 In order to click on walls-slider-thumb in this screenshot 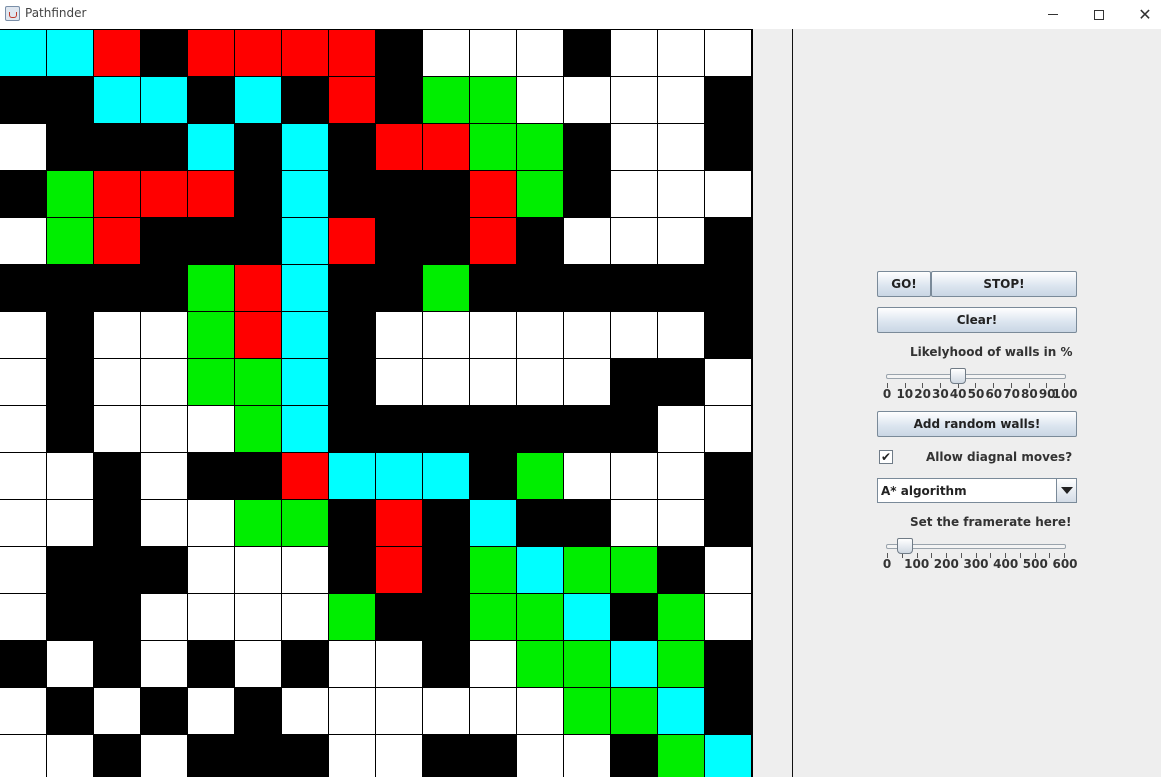, I will do `click(958, 376)`.